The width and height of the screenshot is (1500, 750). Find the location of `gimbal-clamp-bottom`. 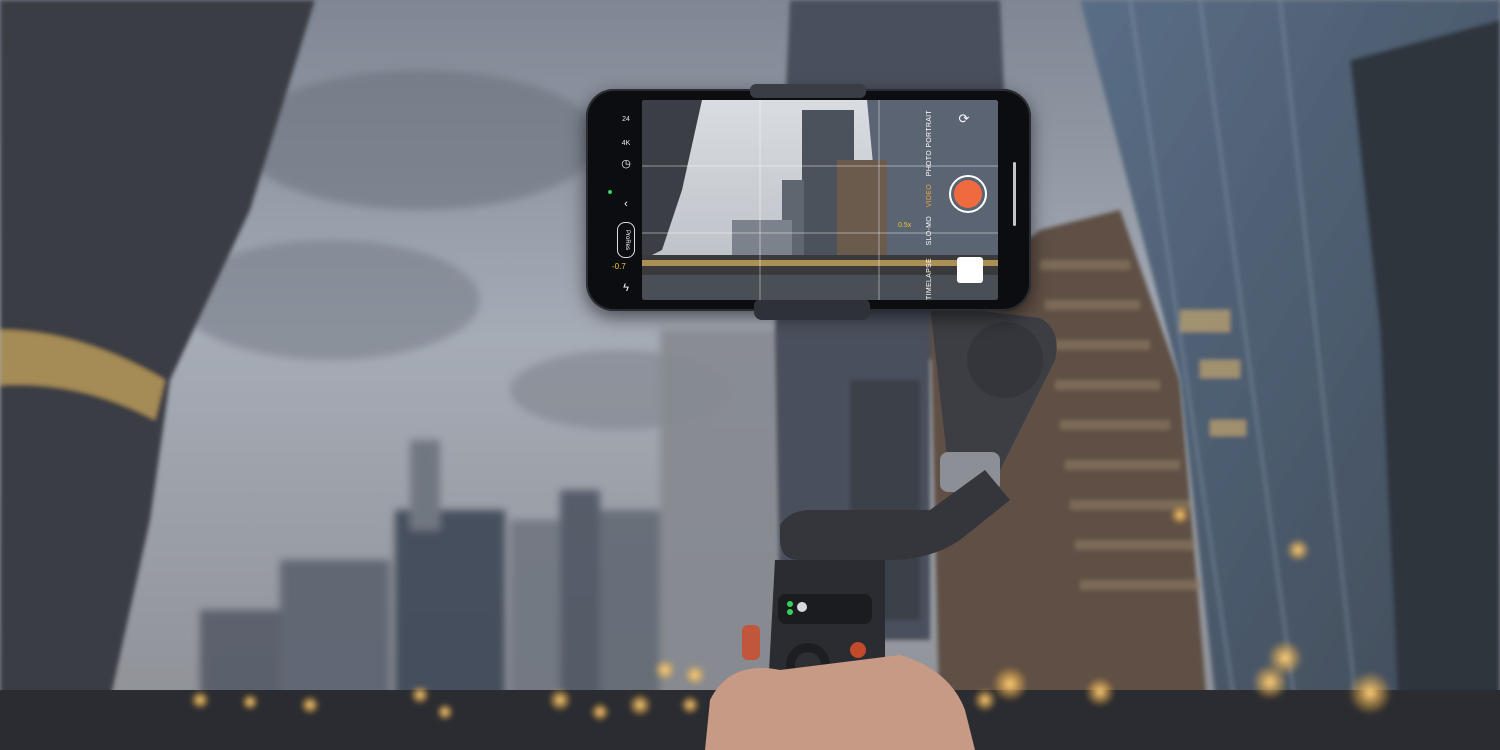

gimbal-clamp-bottom is located at coordinates (812, 309).